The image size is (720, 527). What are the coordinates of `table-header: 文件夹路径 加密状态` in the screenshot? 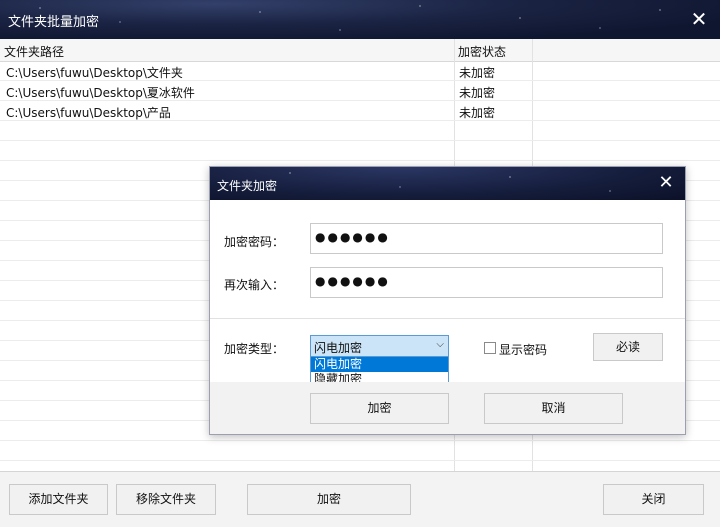 It's located at (360, 50).